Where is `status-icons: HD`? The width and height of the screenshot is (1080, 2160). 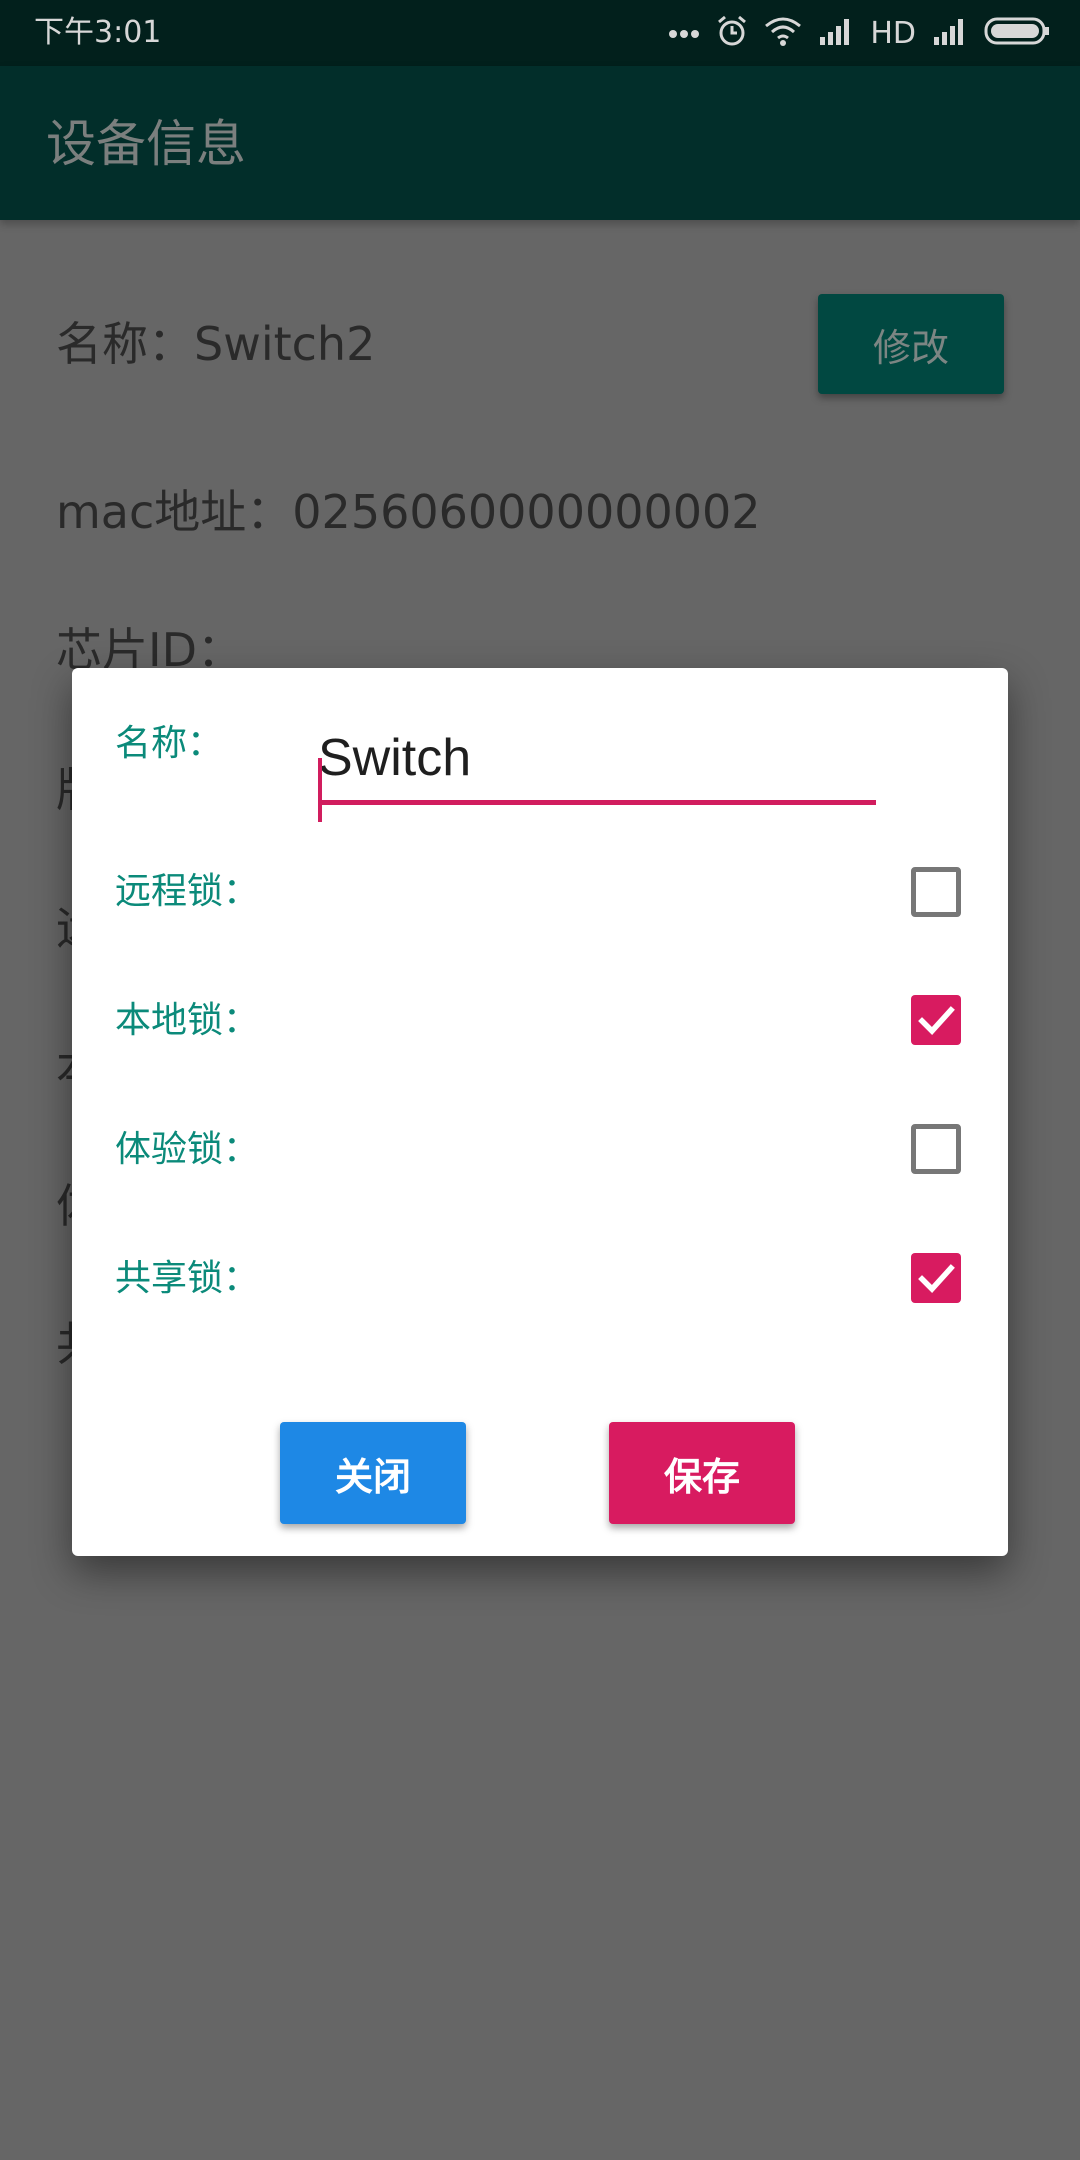 status-icons: HD is located at coordinates (859, 33).